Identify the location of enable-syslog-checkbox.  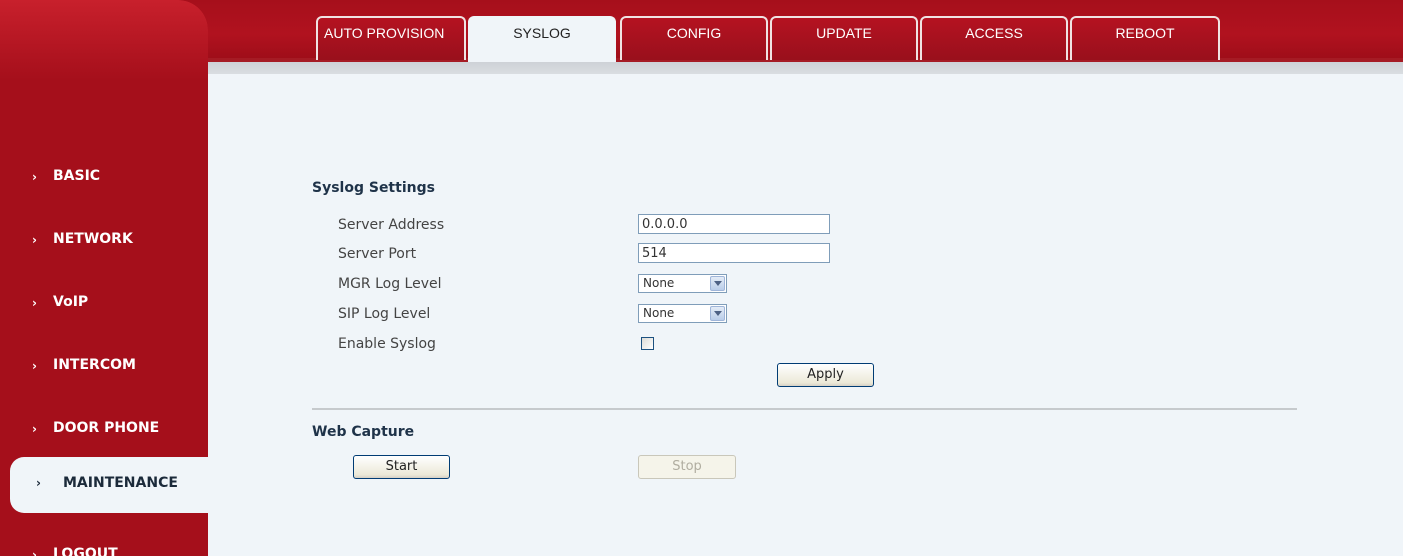
(647, 343).